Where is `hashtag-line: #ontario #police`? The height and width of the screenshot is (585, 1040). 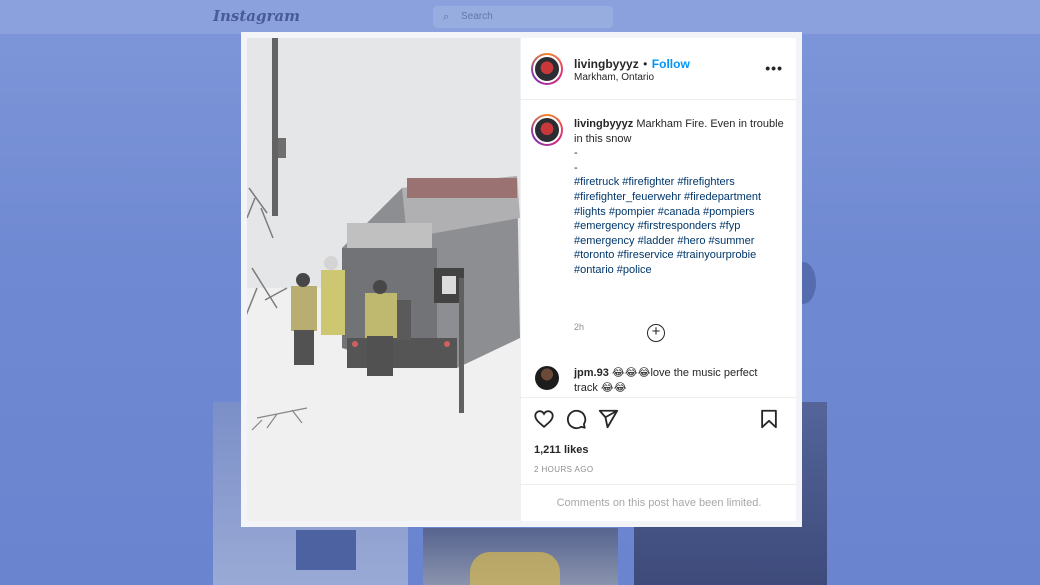 hashtag-line: #ontario #police is located at coordinates (680, 270).